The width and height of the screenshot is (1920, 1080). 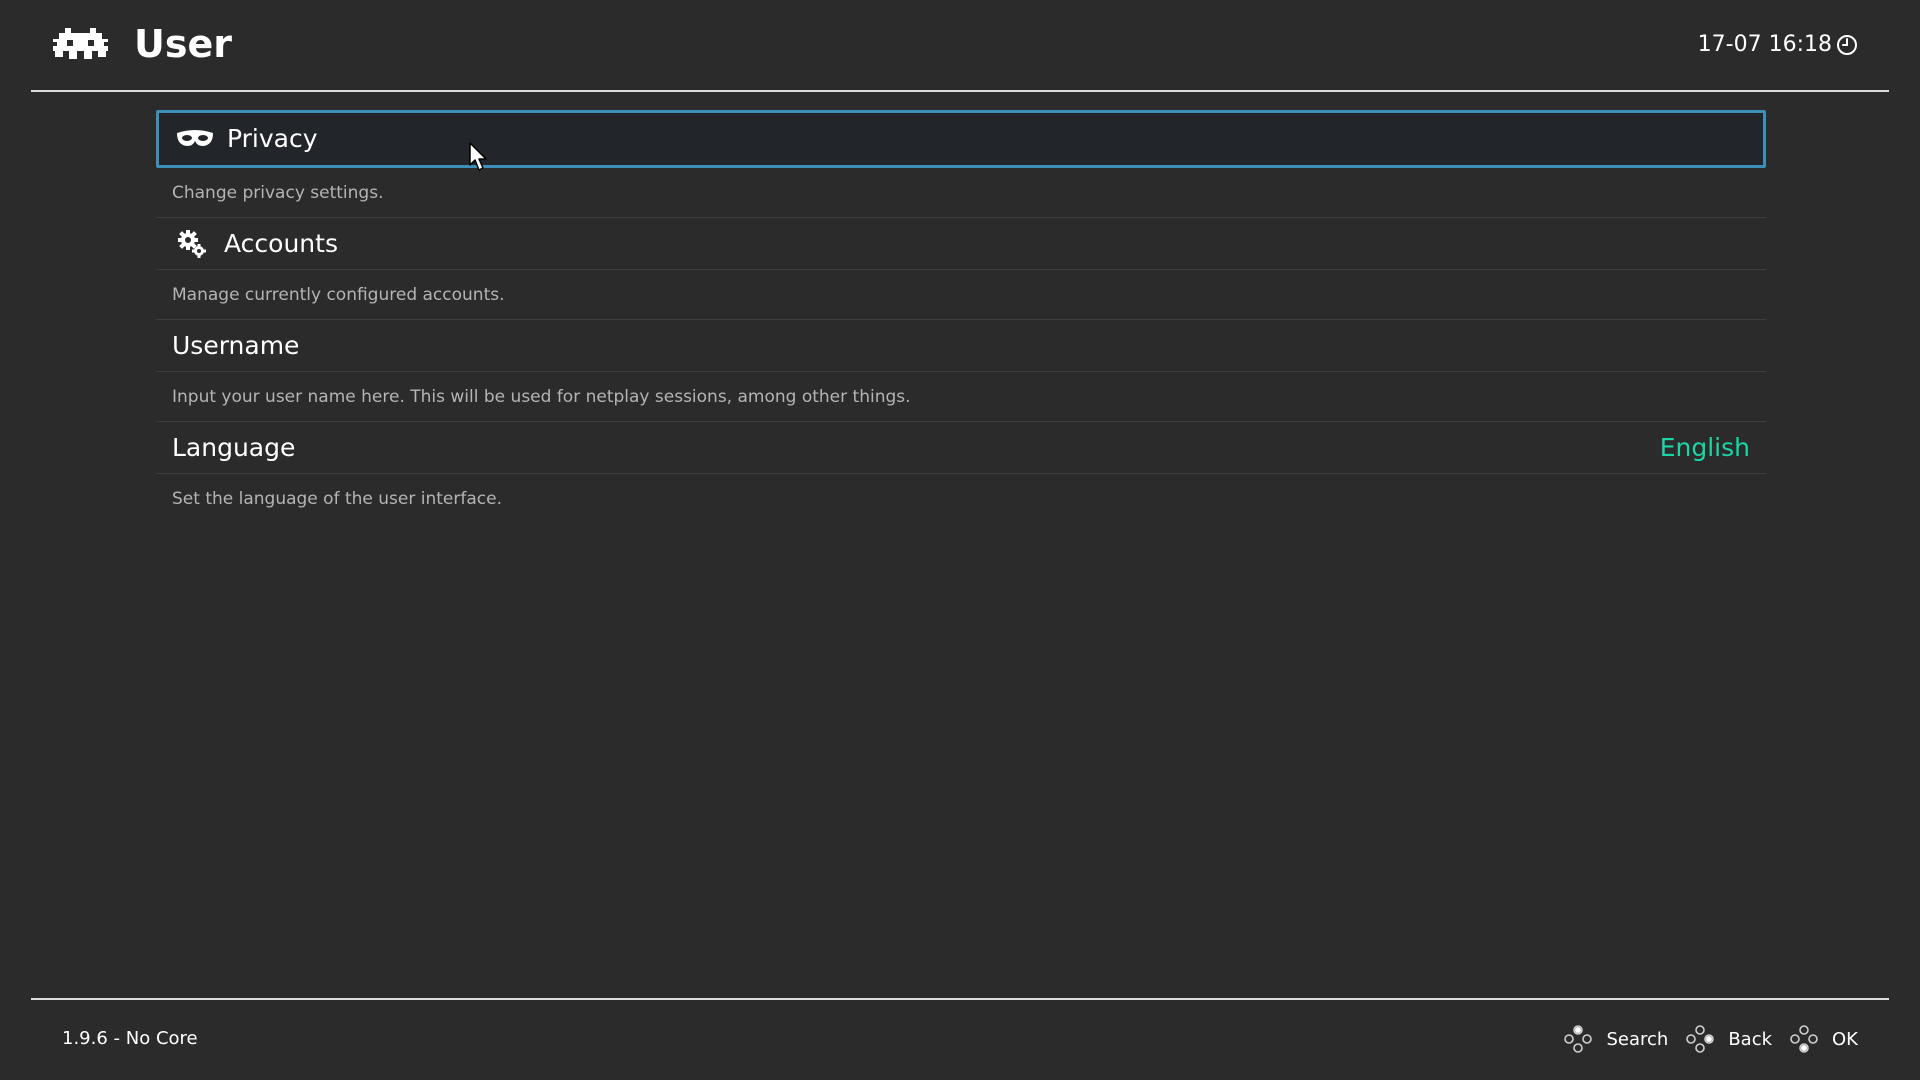 I want to click on menu-item-accounts: Accounts, so click(x=961, y=244).